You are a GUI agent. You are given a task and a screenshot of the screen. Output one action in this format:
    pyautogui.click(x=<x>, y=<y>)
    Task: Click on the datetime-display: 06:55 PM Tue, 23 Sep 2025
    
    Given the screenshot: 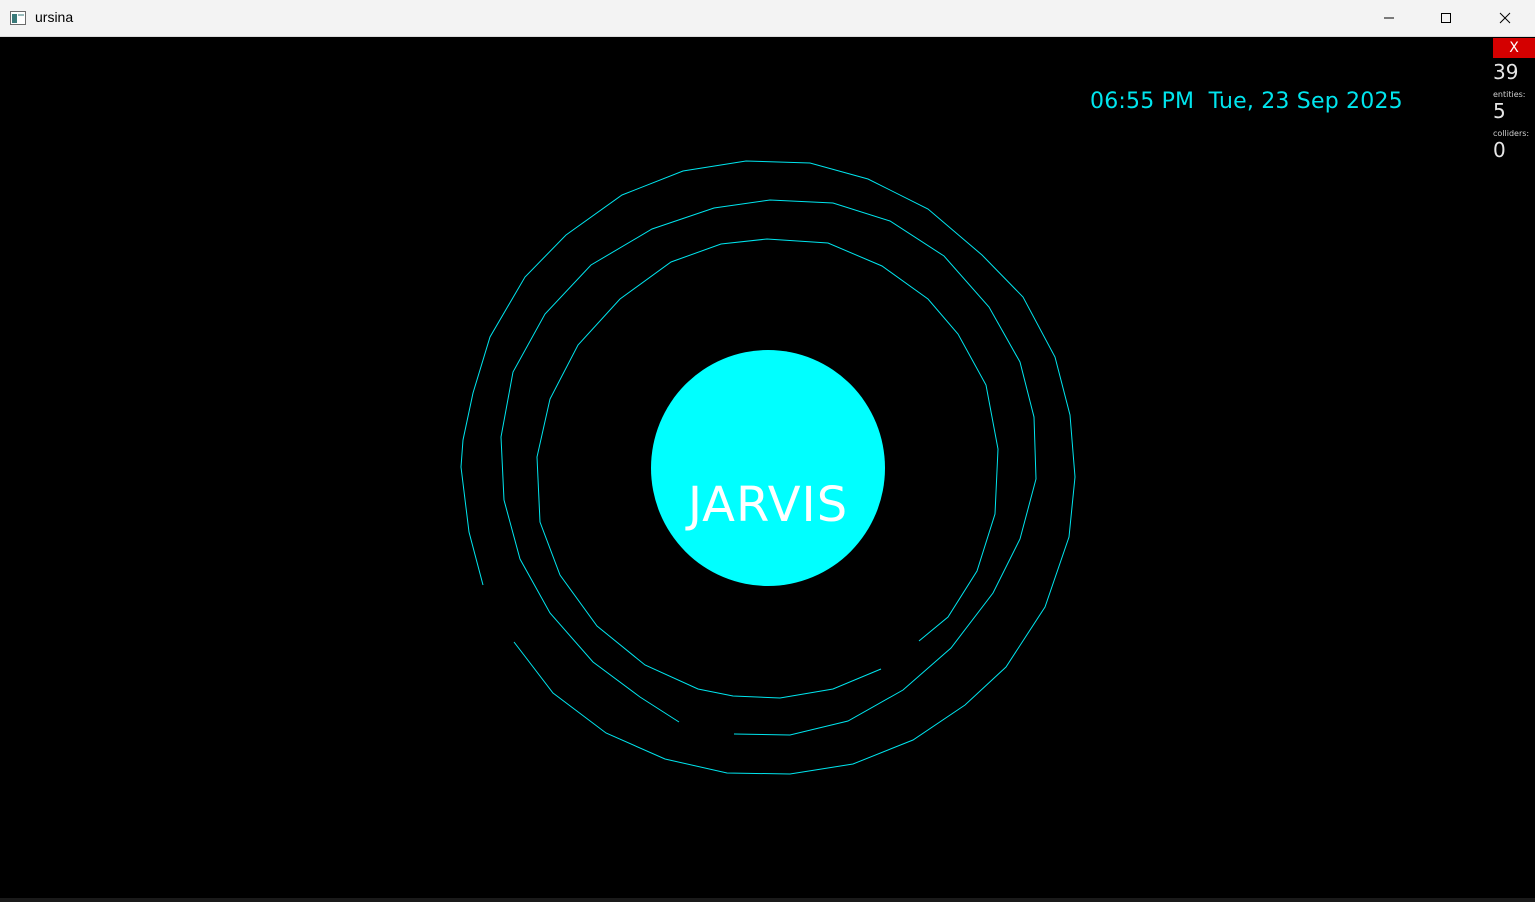 What is the action you would take?
    pyautogui.click(x=1246, y=101)
    